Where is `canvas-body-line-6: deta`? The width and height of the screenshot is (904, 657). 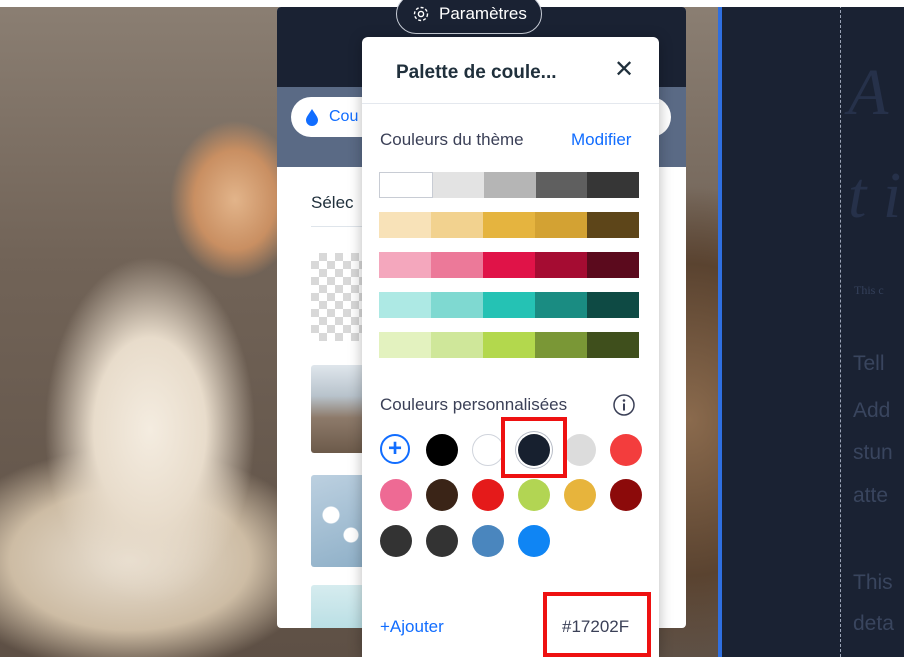 canvas-body-line-6: deta is located at coordinates (873, 623).